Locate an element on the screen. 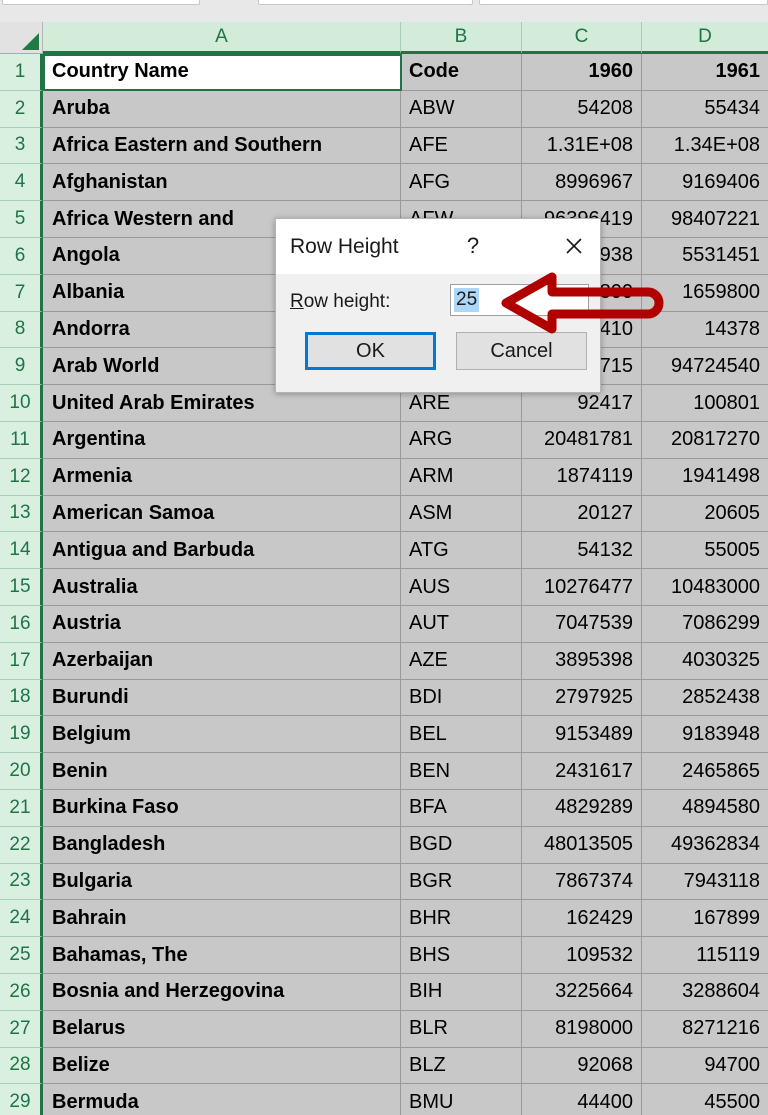 The image size is (768, 1115). row-height-dialog: Row Height ? Row height: 25 OK Cancel is located at coordinates (438, 305).